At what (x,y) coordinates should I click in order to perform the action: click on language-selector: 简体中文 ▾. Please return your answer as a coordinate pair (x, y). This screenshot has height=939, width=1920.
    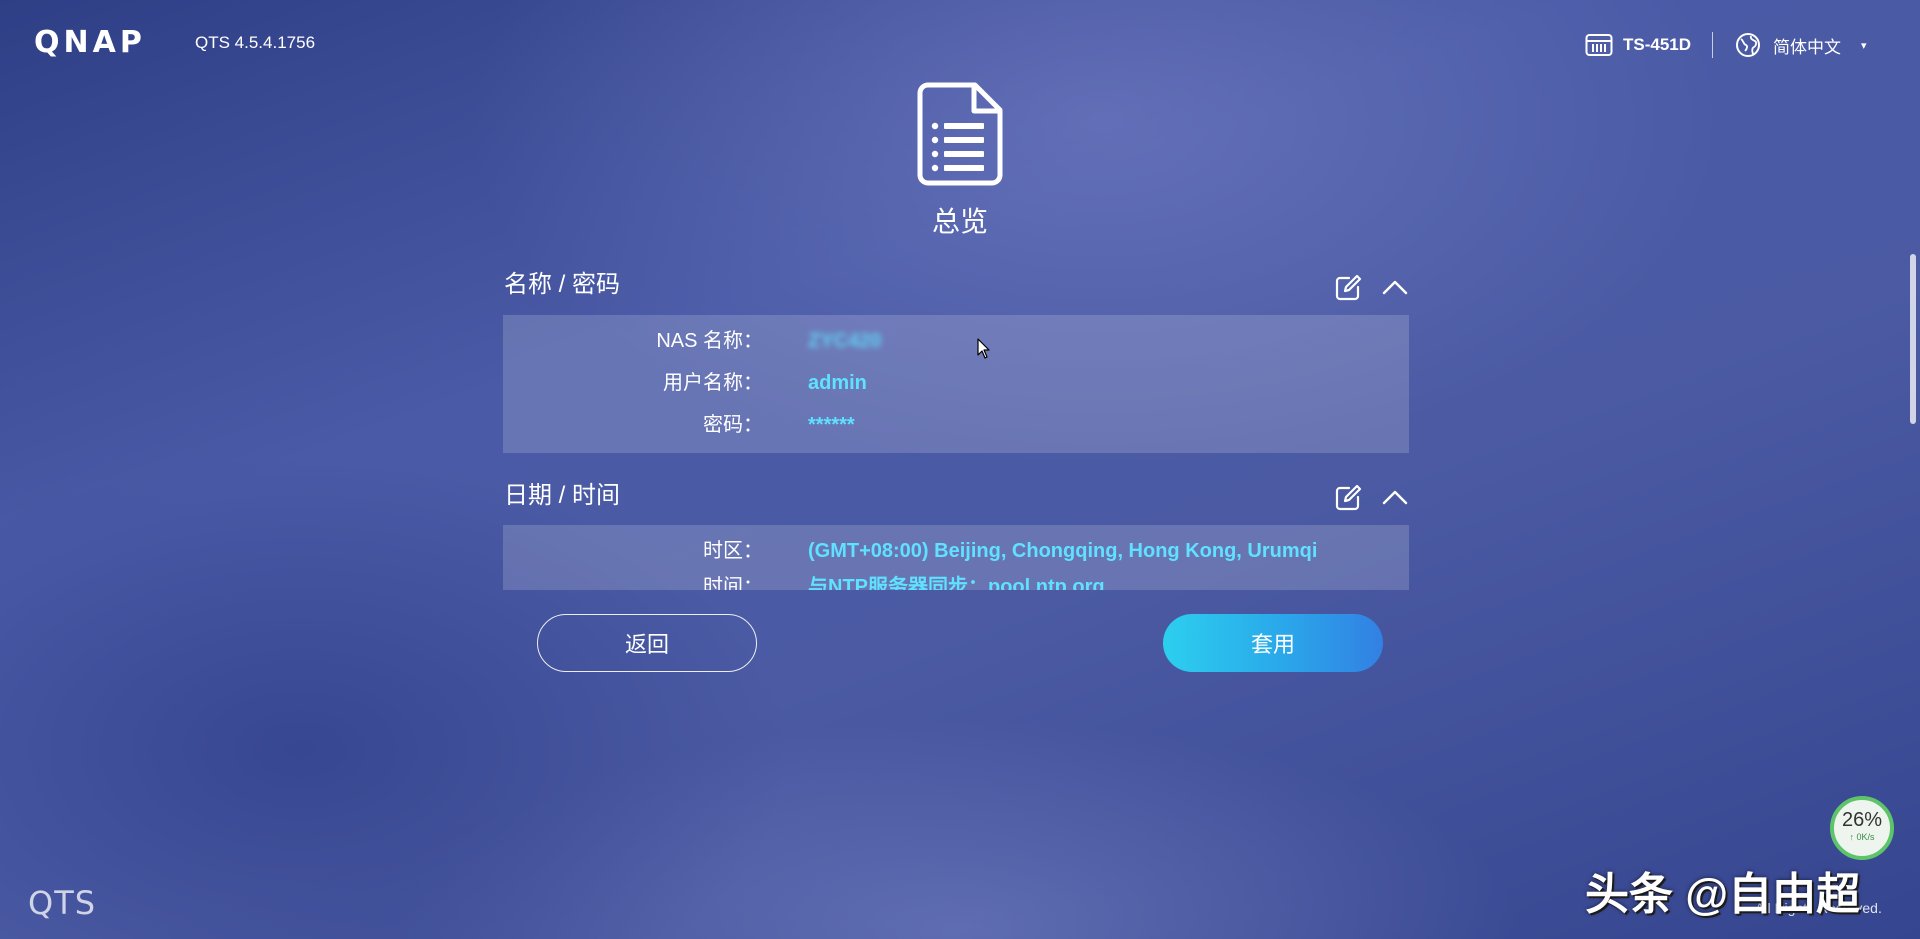
    Looking at the image, I should click on (1801, 45).